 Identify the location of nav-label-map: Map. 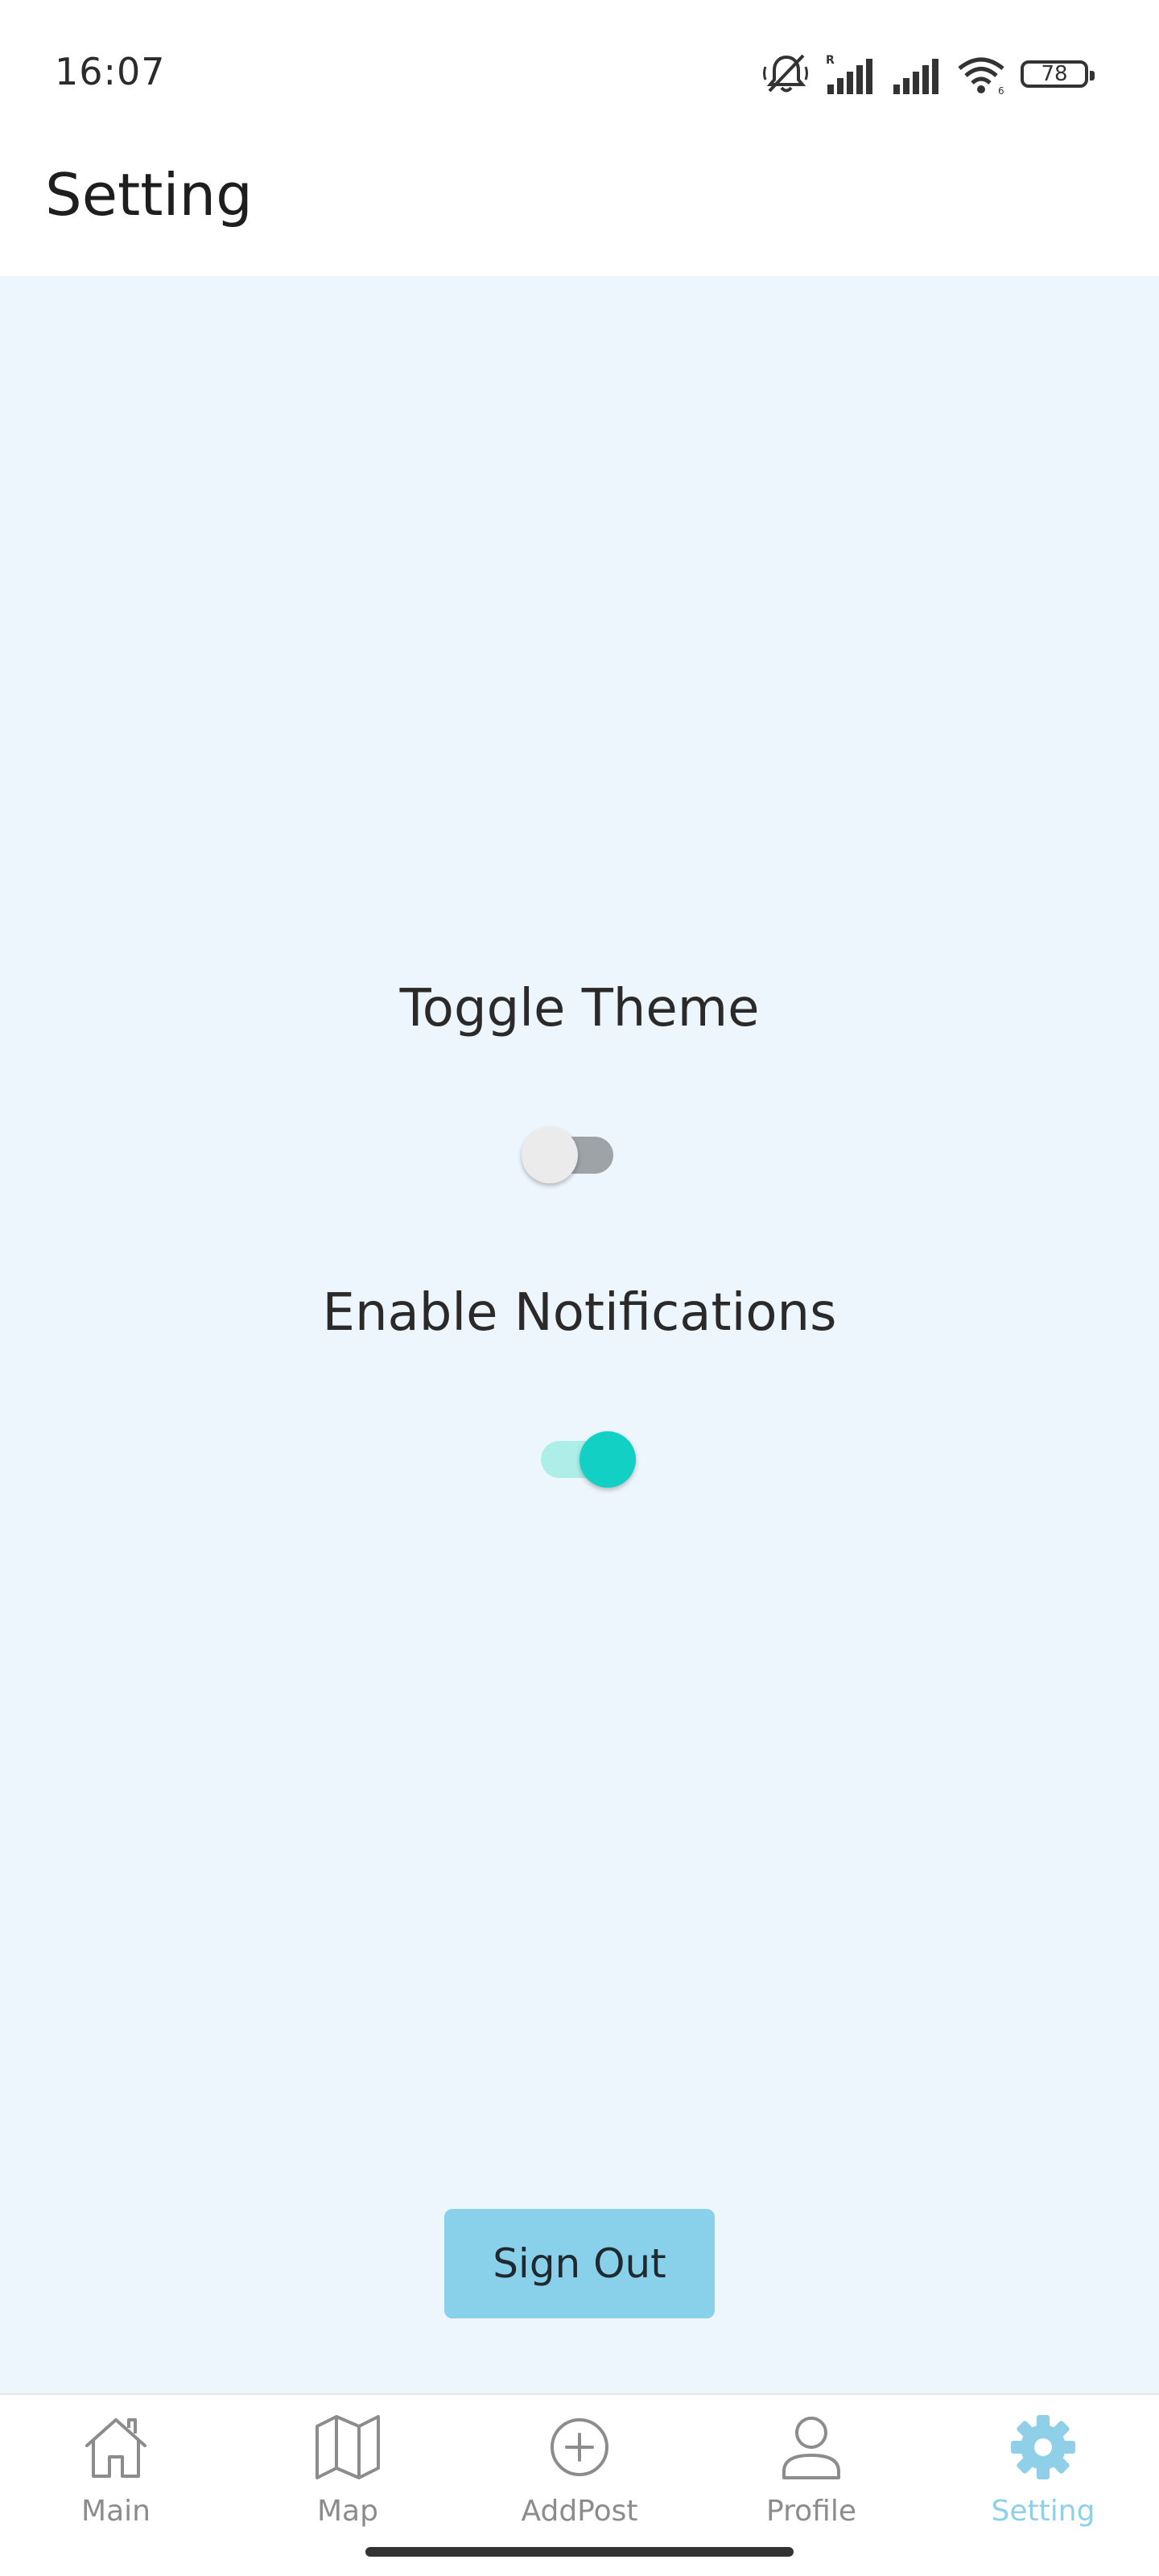
(347, 2511).